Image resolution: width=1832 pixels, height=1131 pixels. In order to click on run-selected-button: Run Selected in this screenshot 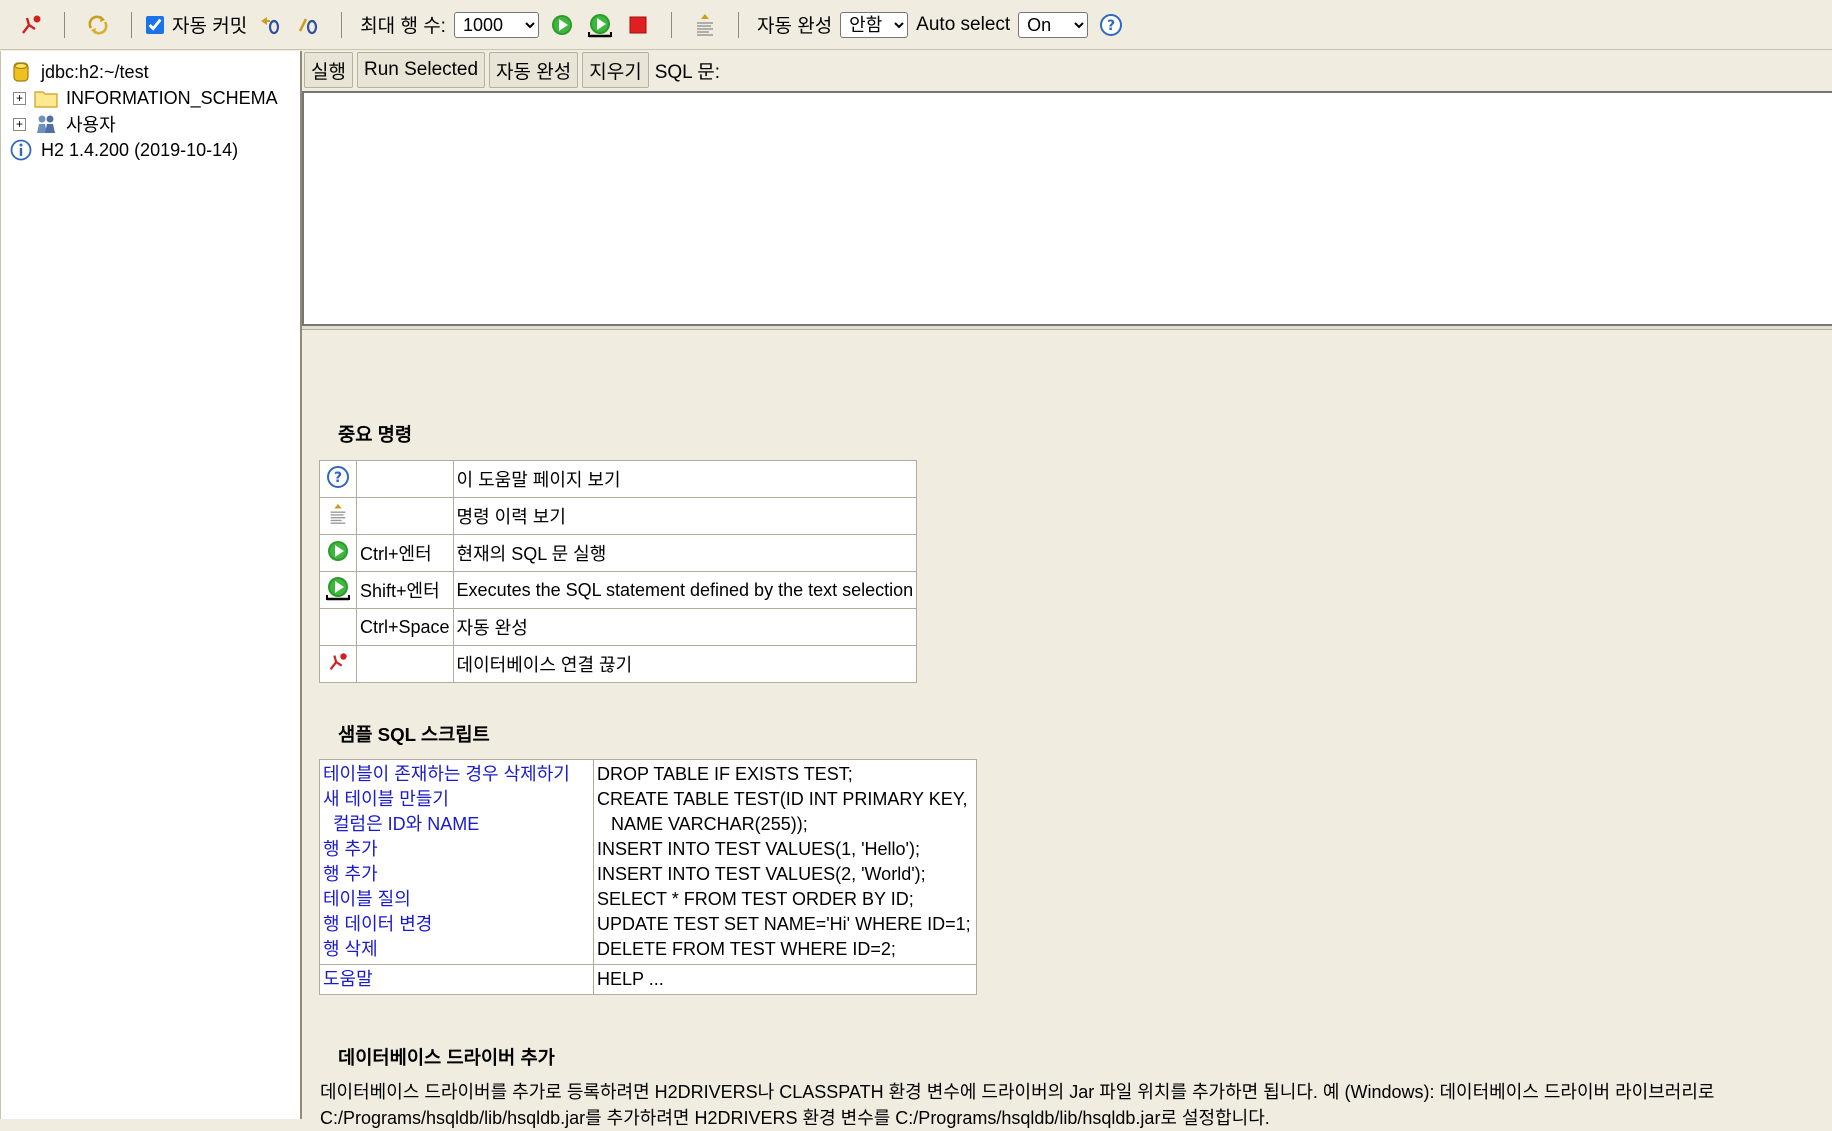, I will do `click(421, 70)`.